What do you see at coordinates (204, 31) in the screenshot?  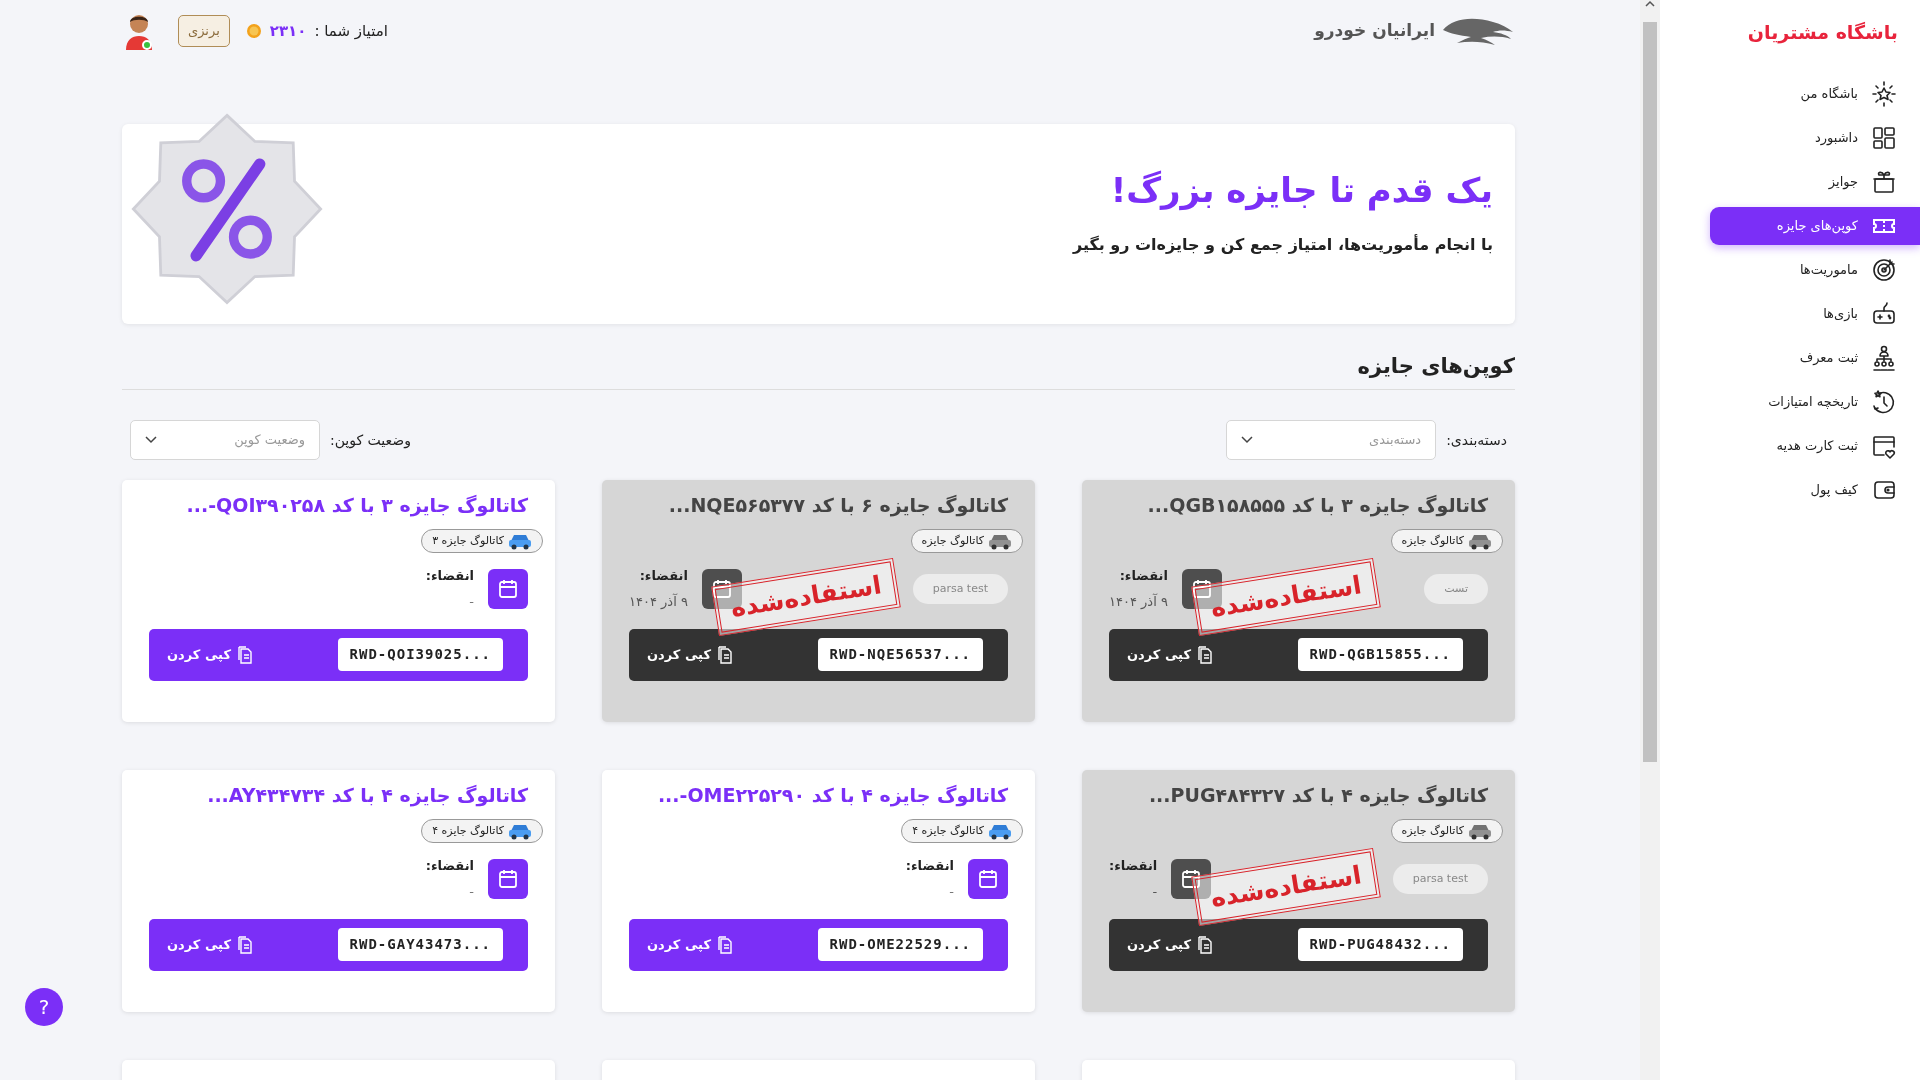 I see `level-badge: برنزی` at bounding box center [204, 31].